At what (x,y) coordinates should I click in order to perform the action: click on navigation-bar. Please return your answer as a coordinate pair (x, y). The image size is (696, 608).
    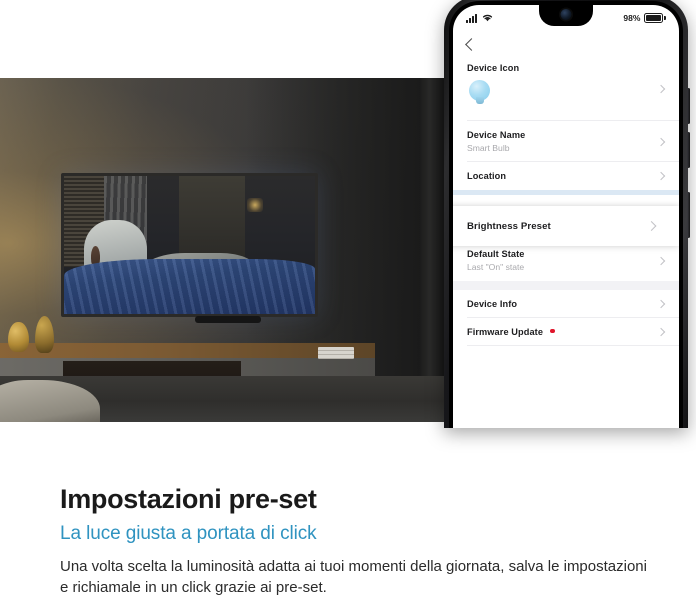
    Looking at the image, I should click on (566, 44).